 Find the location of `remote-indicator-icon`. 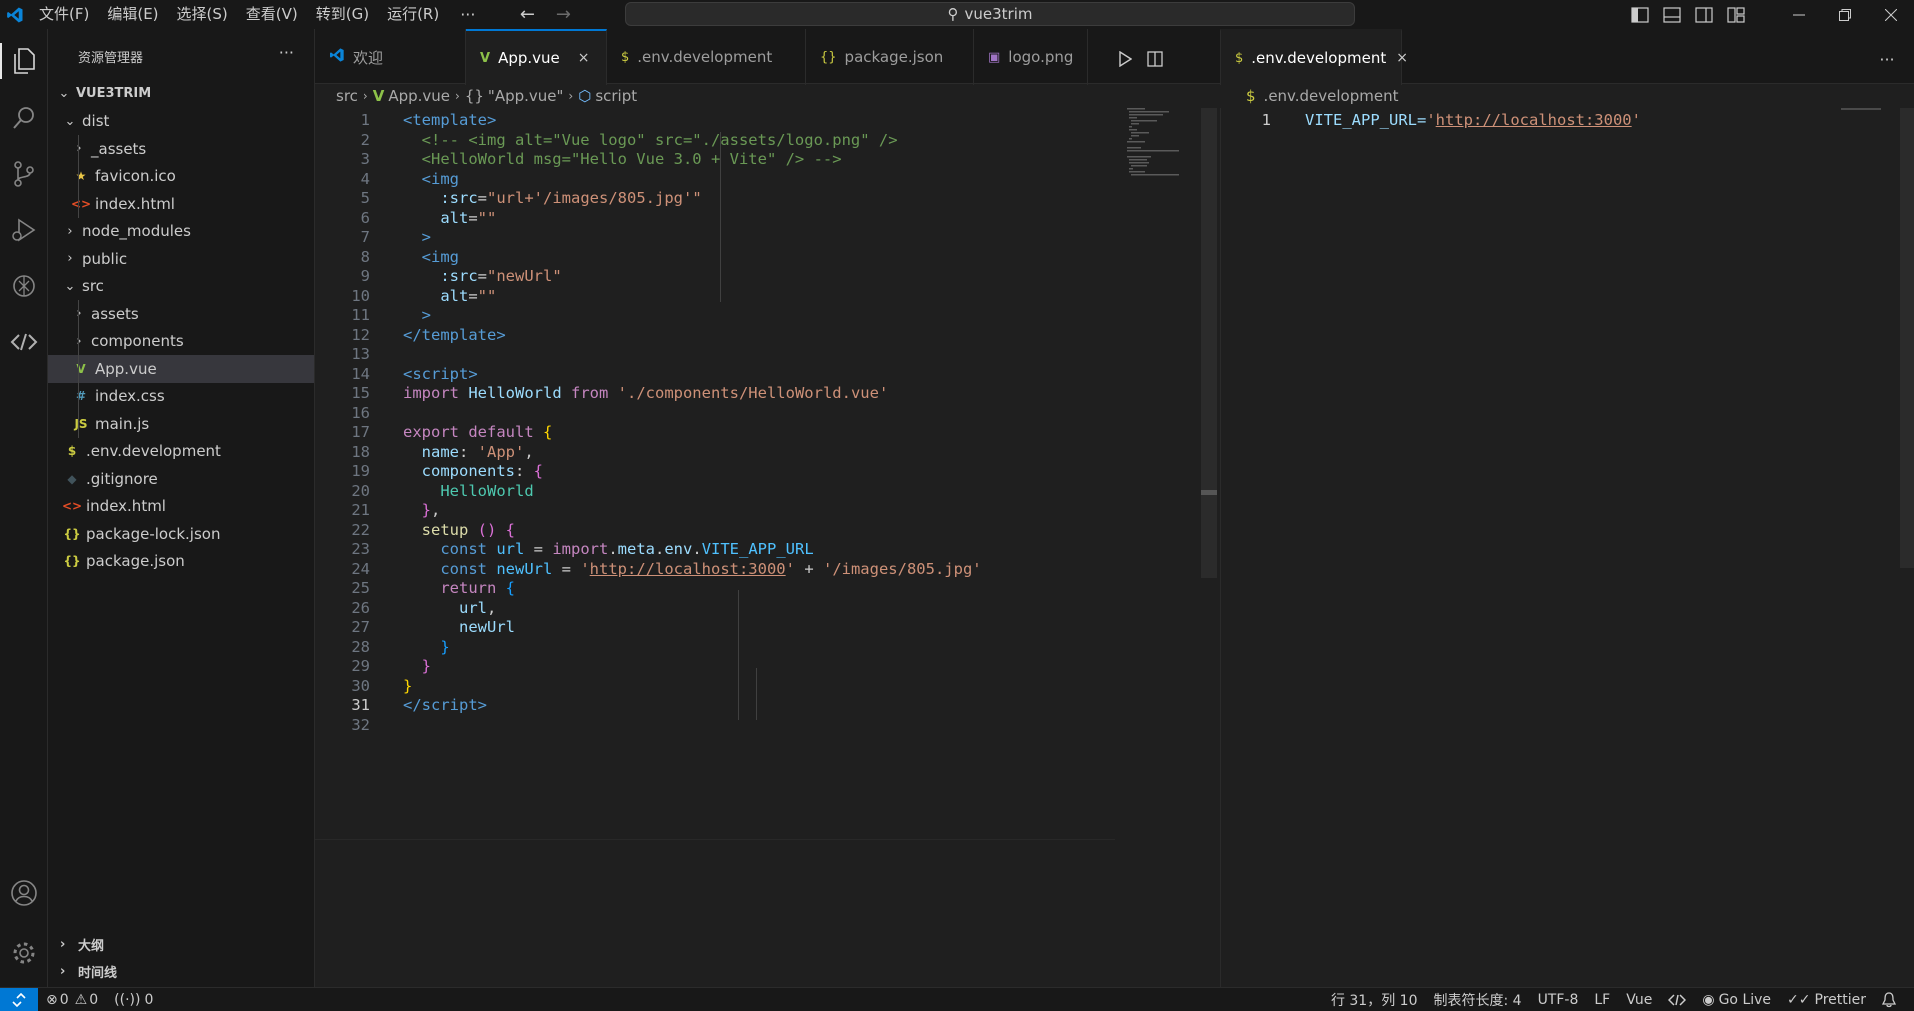

remote-indicator-icon is located at coordinates (19, 999).